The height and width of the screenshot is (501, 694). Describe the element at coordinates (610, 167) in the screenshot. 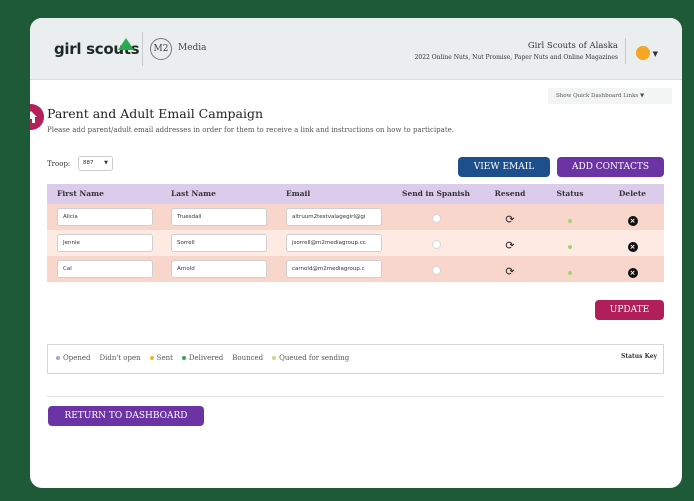

I see `add-contacts-button: ADD CONTACTS` at that location.